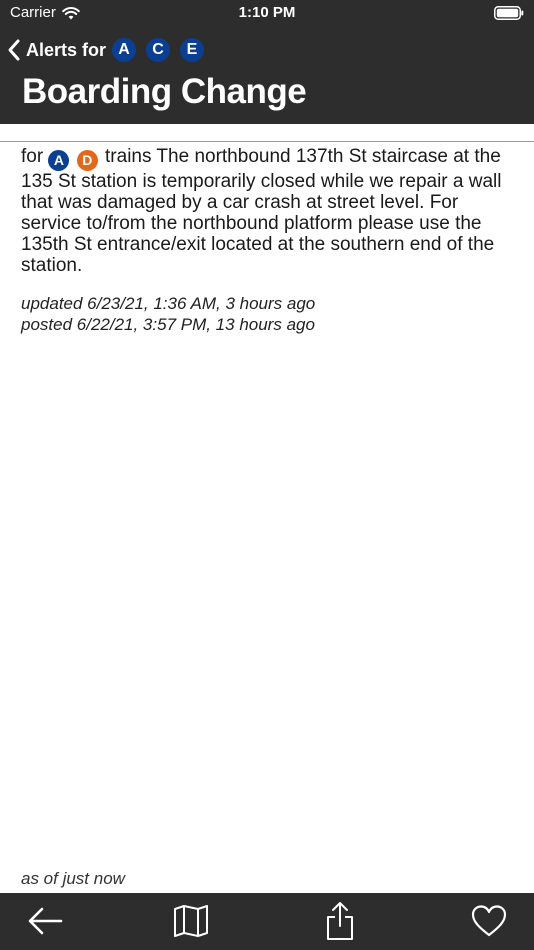 This screenshot has height=950, width=534. I want to click on map-icon, so click(191, 921).